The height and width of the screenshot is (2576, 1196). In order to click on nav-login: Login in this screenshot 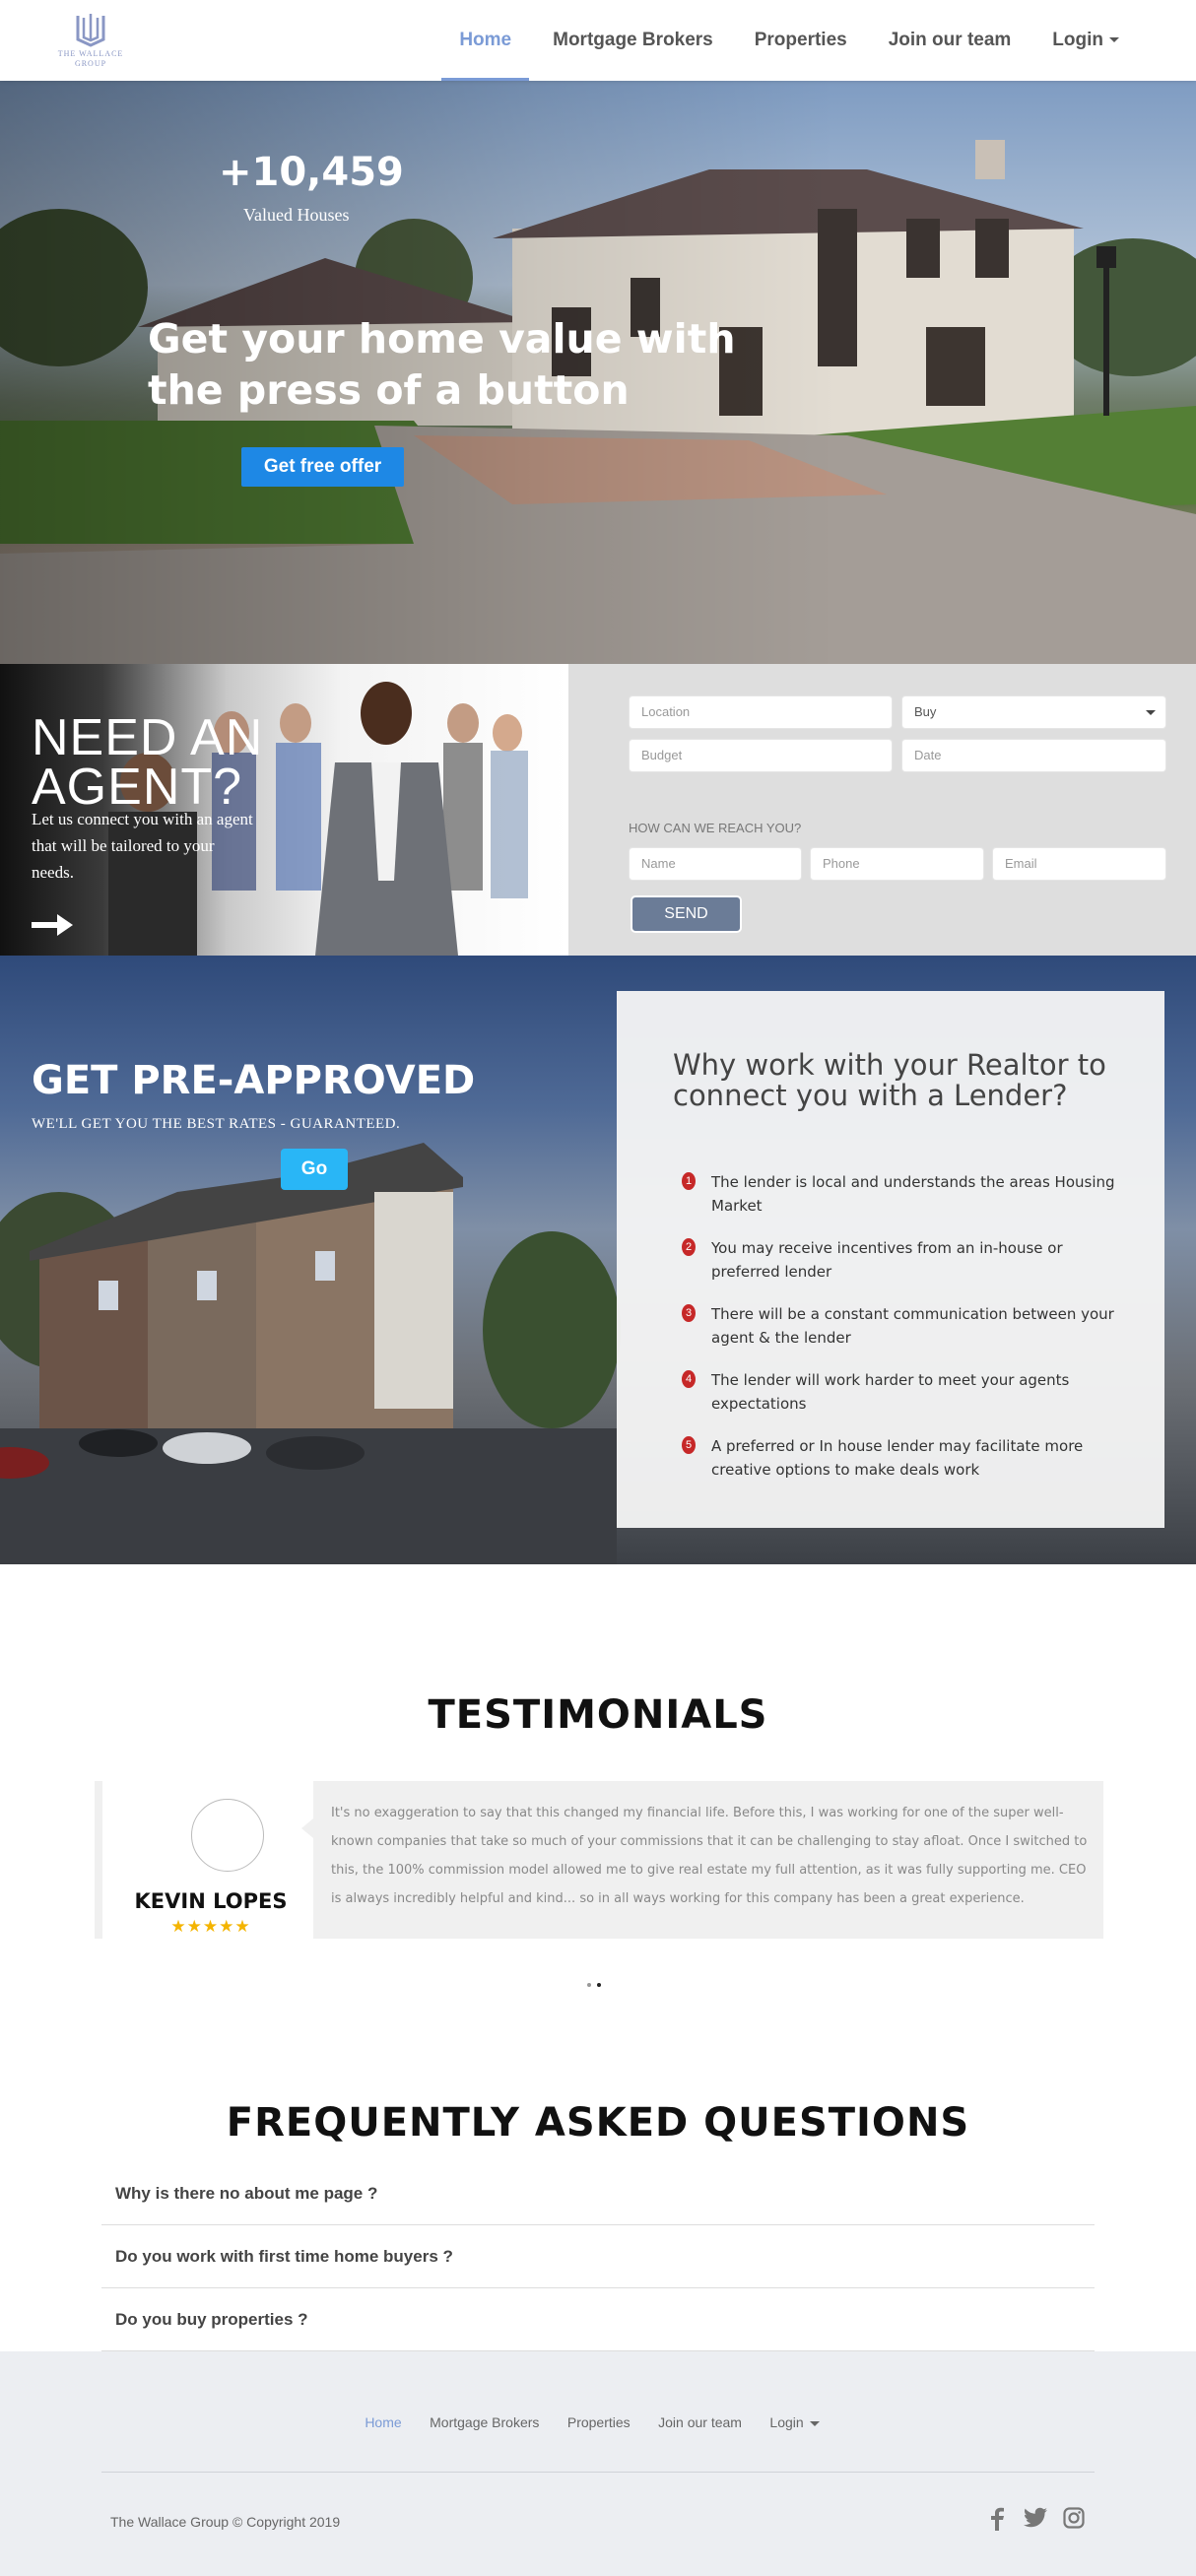, I will do `click(1086, 41)`.